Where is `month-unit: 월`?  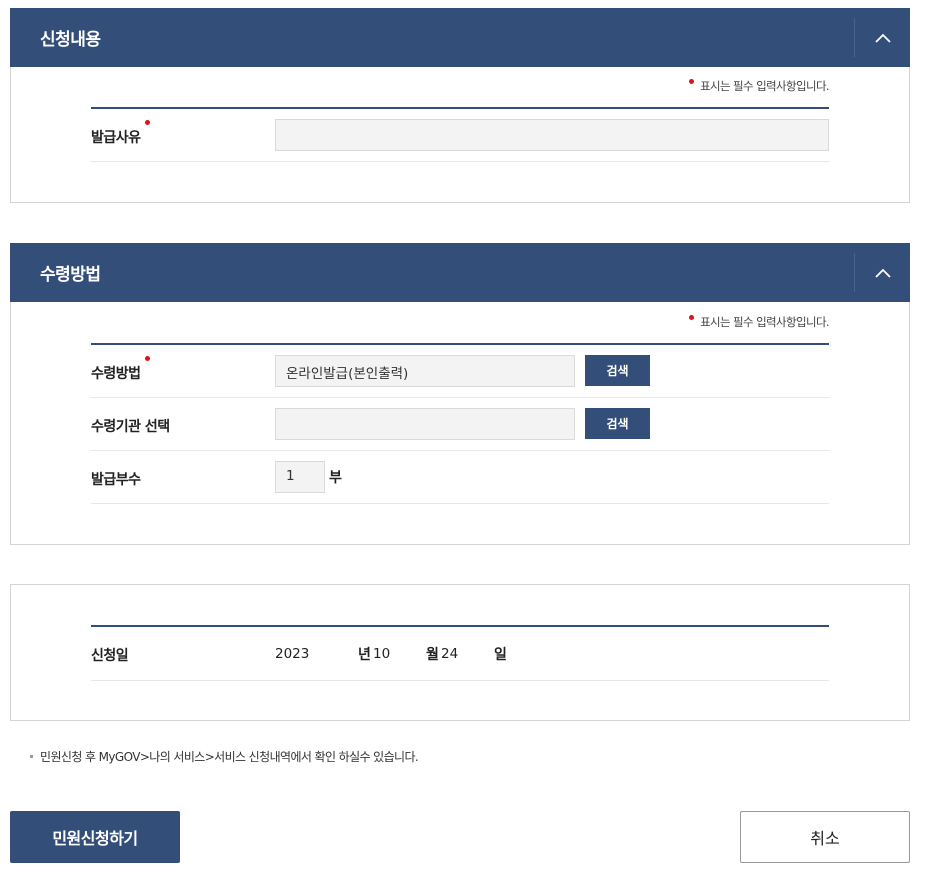
month-unit: 월 is located at coordinates (432, 655).